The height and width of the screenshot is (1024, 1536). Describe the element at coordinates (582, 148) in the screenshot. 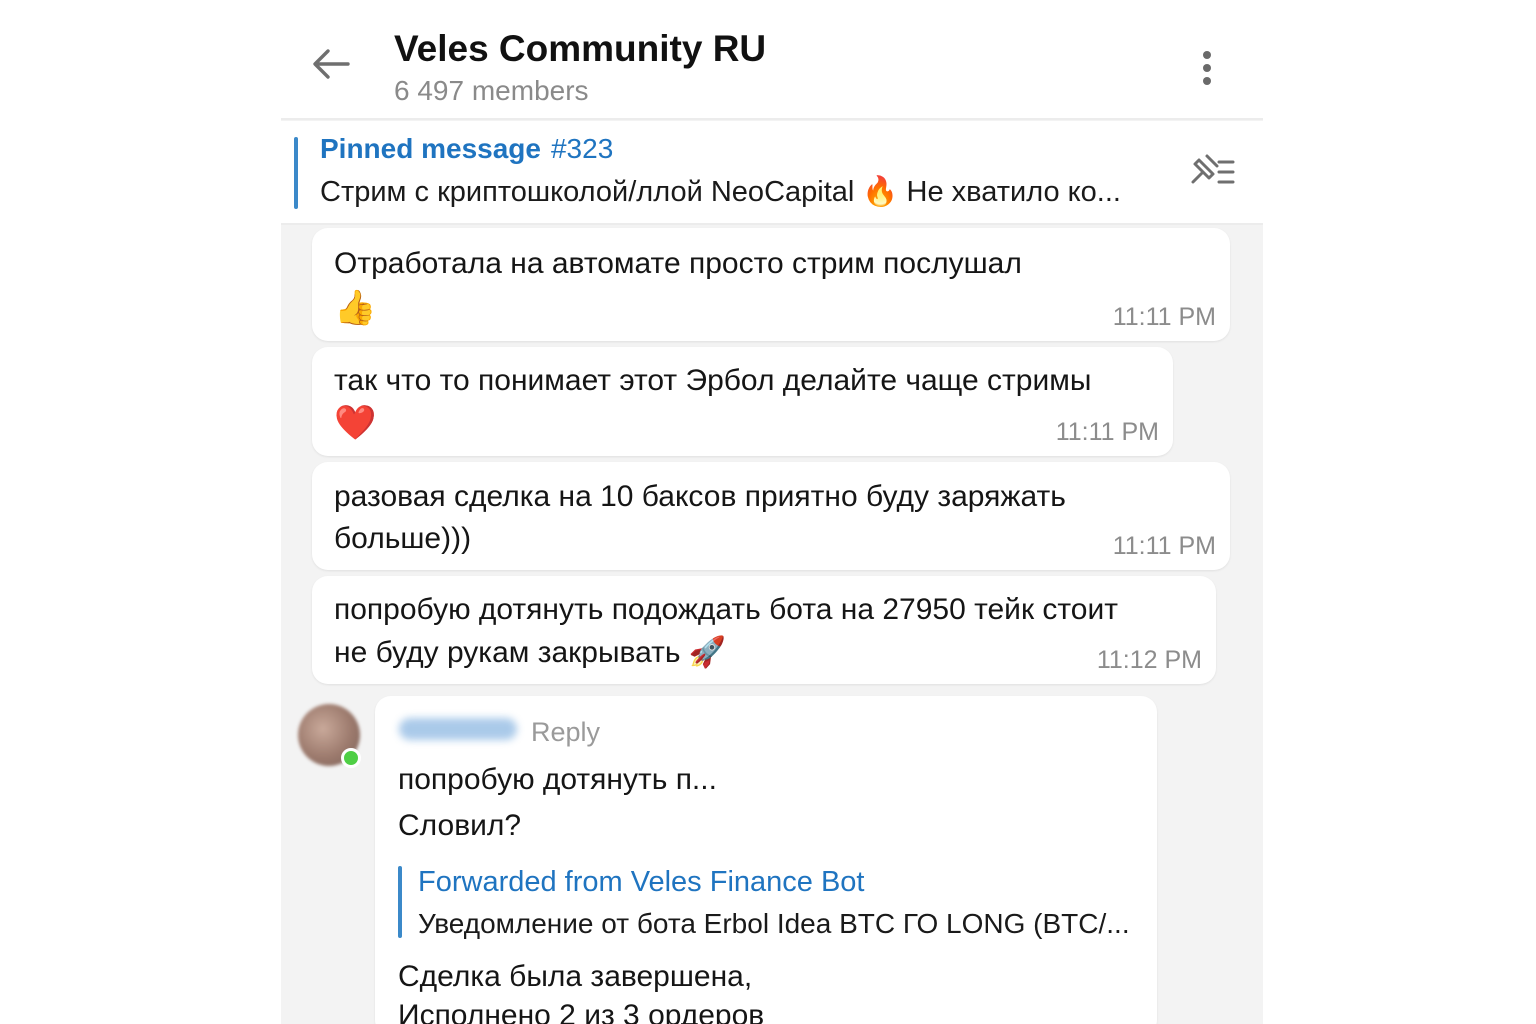

I see `pinned-number: #323` at that location.